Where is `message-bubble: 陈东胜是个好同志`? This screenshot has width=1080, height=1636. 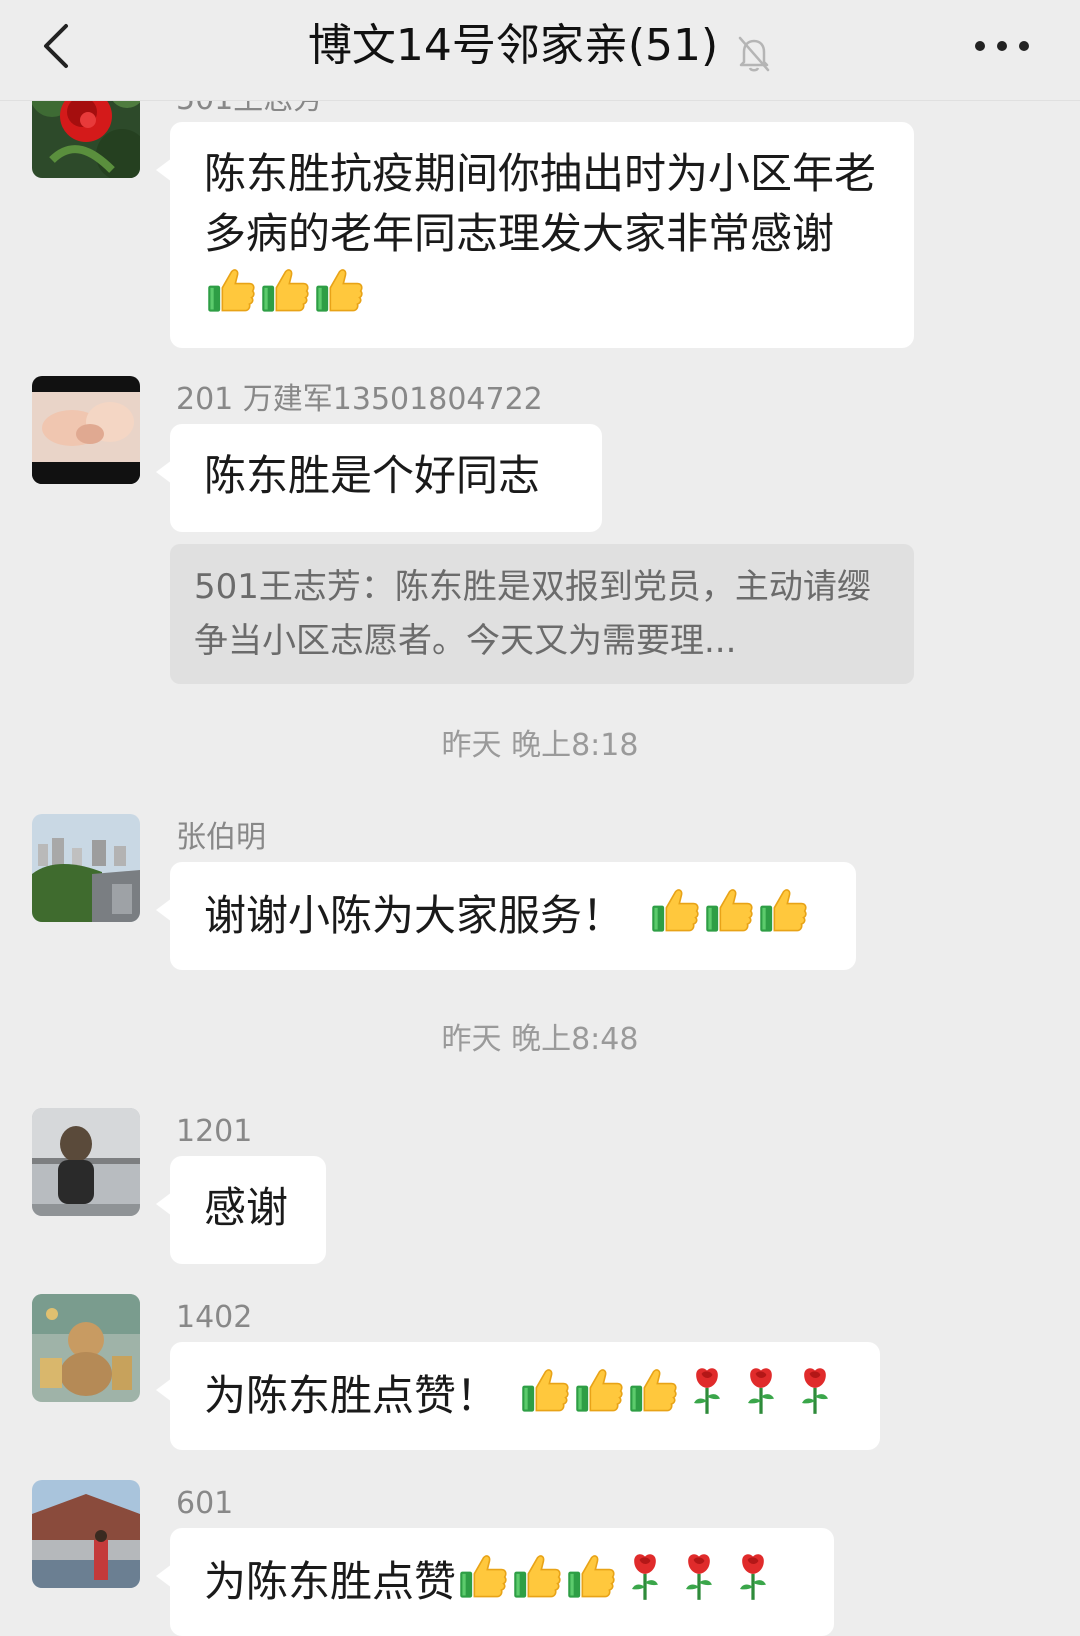 message-bubble: 陈东胜是个好同志 is located at coordinates (379, 478).